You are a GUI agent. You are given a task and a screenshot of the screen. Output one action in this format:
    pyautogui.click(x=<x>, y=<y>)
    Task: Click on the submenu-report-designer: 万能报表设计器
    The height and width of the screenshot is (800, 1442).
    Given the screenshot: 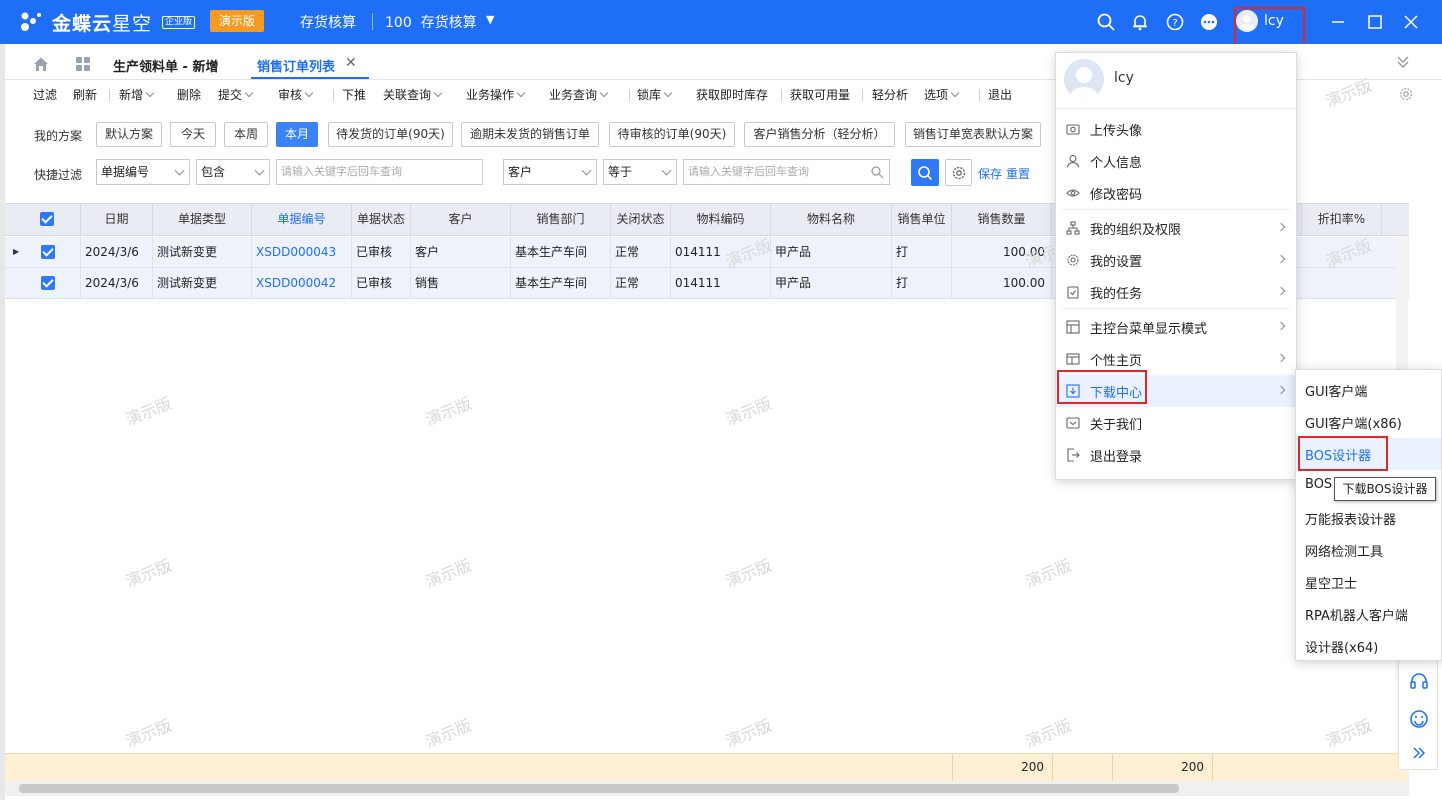 What is the action you would take?
    pyautogui.click(x=1368, y=518)
    